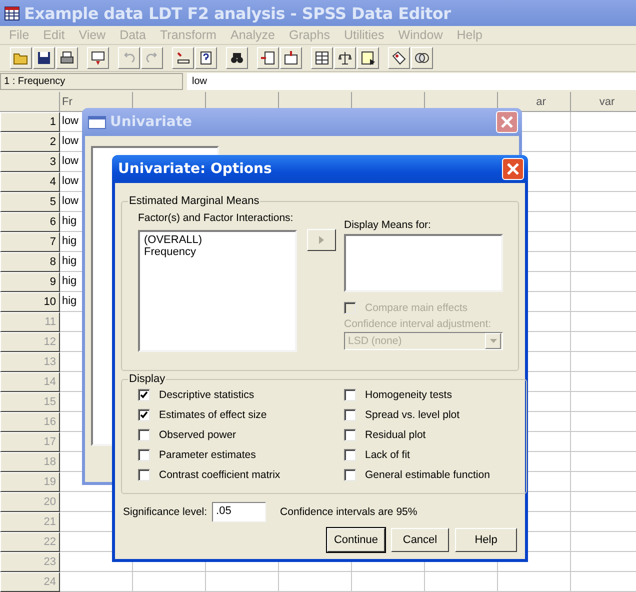 The height and width of the screenshot is (592, 636). Describe the element at coordinates (395, 435) in the screenshot. I see `checkbox-label: Residual plot` at that location.